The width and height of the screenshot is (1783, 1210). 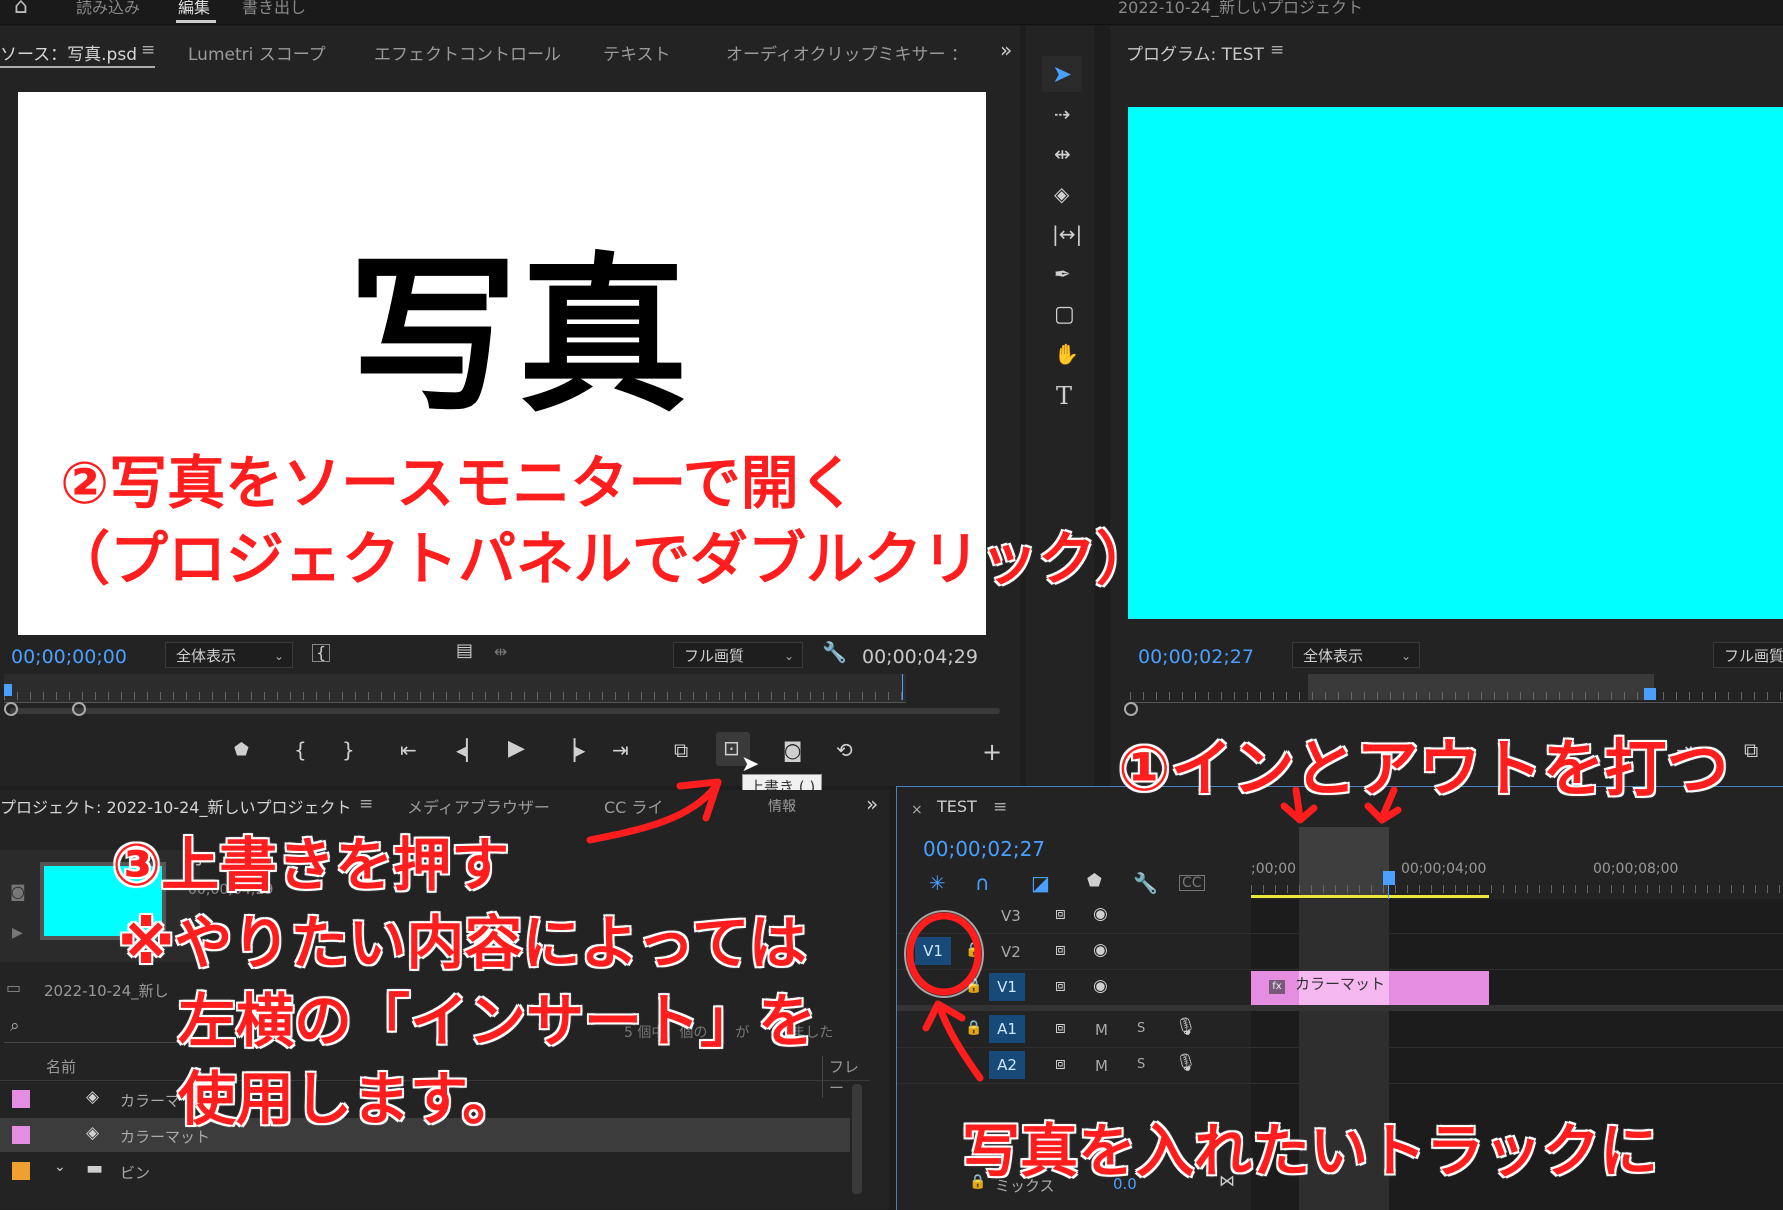 I want to click on circle-source-patch, so click(x=944, y=954).